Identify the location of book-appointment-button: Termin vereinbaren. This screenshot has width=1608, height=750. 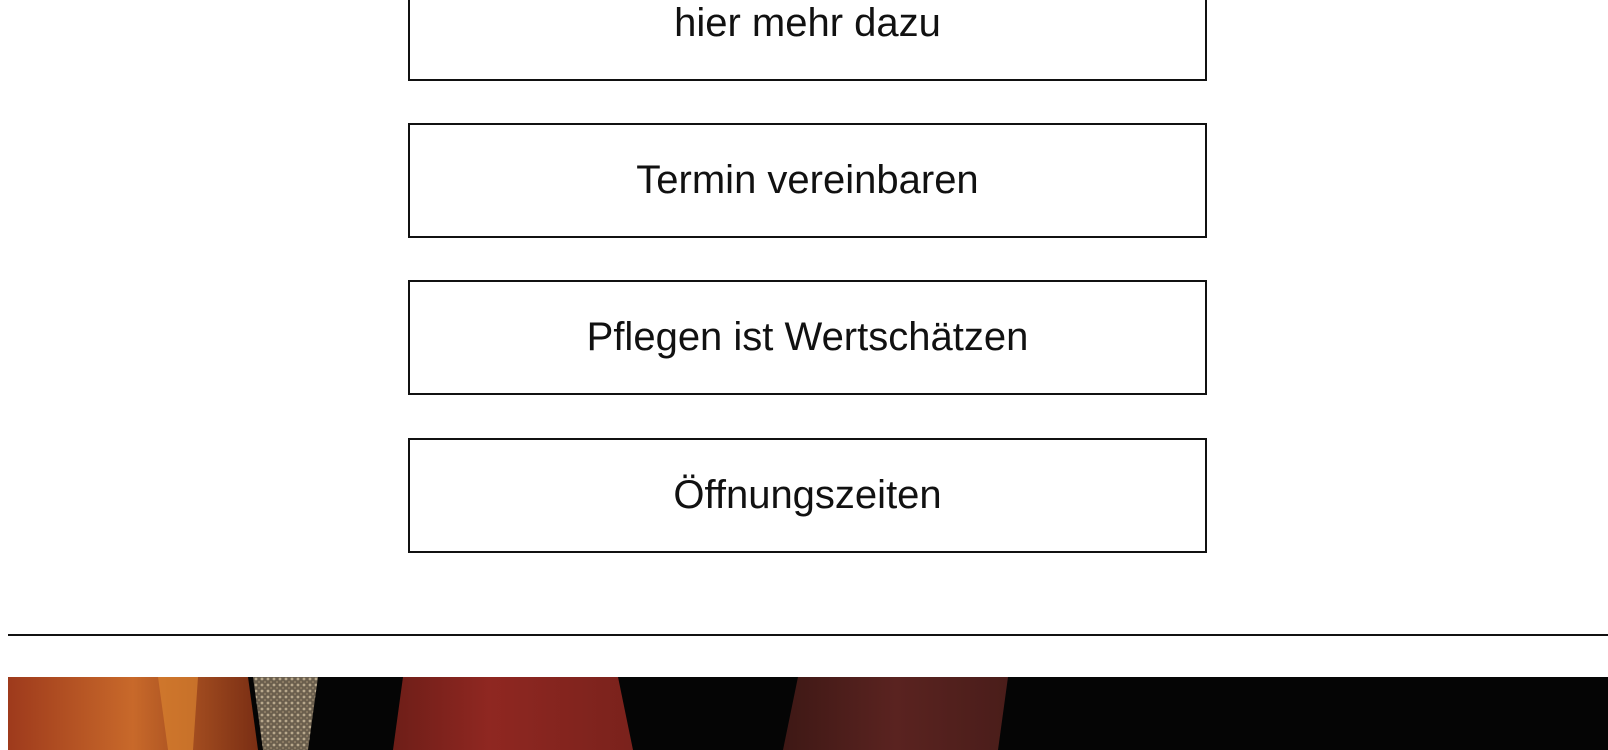
(807, 180).